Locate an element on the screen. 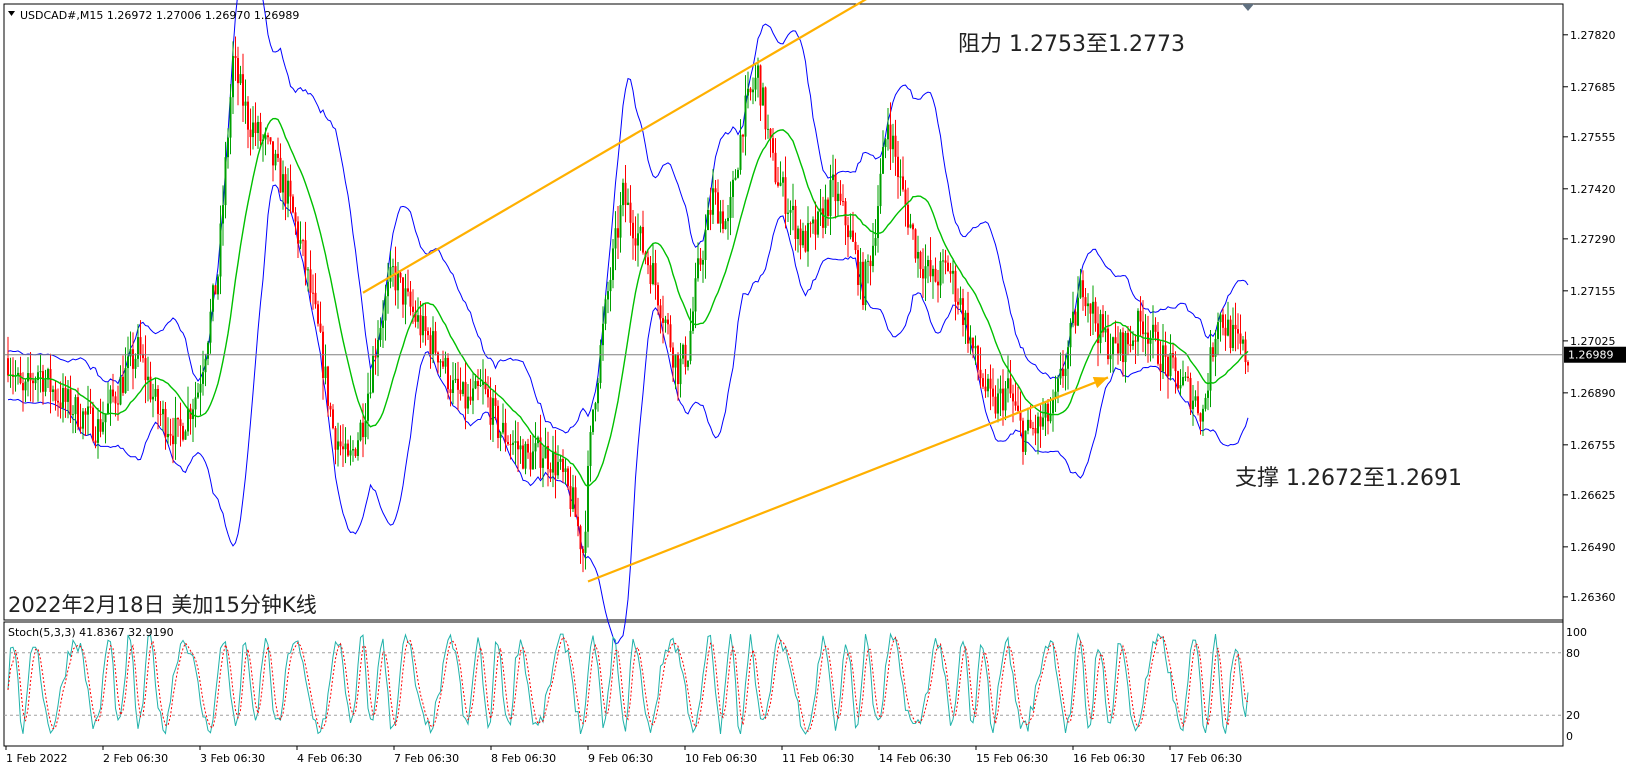 The width and height of the screenshot is (1626, 772). time-tick-label: 3 Feb 06:30 is located at coordinates (232, 758).